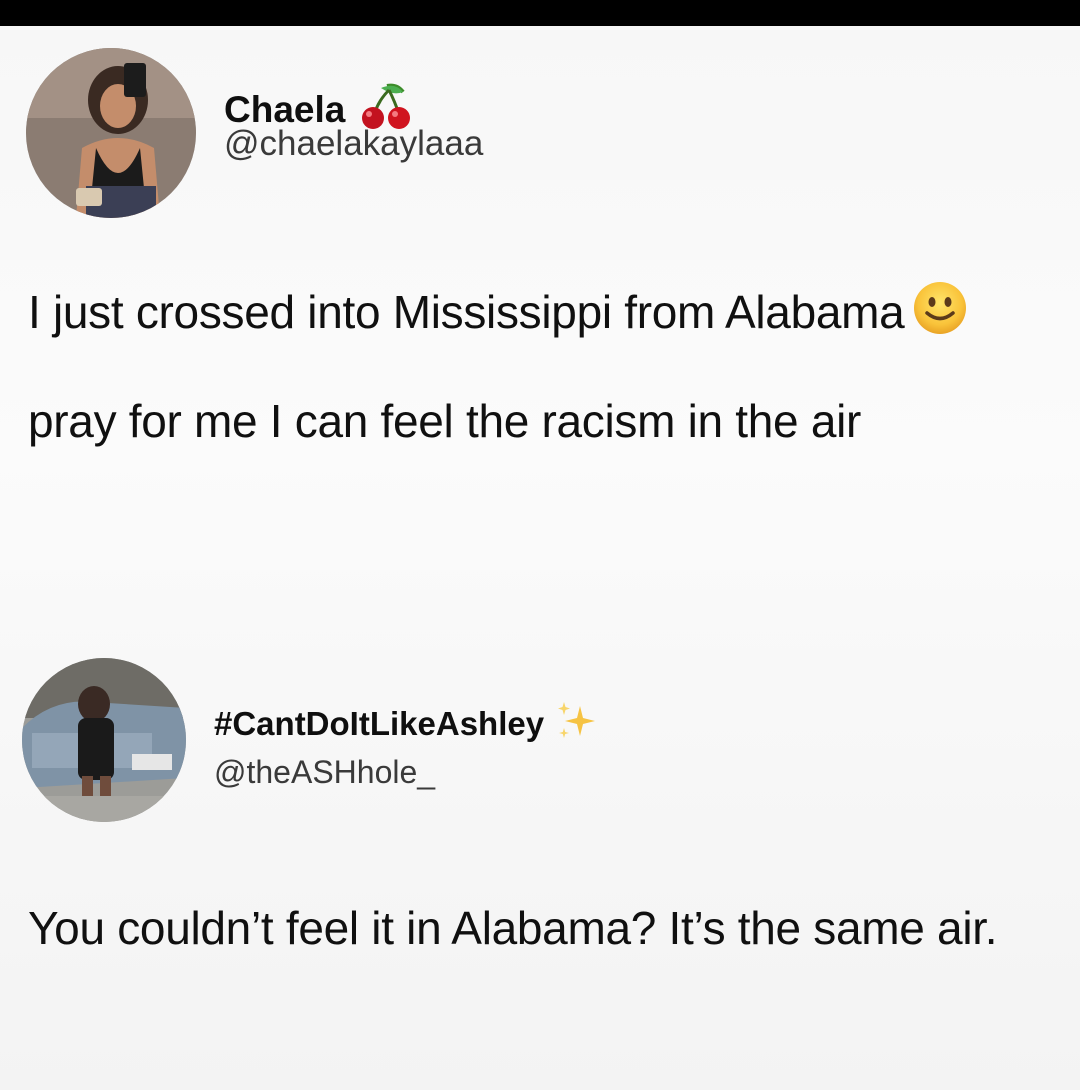 This screenshot has width=1080, height=1090. I want to click on handle: @chaelakaylaaa, so click(353, 144).